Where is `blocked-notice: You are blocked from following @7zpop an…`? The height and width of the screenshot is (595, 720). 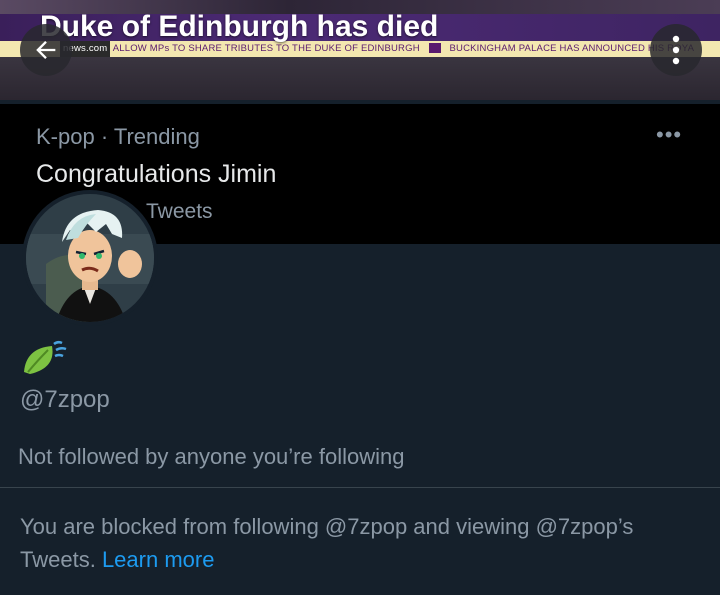 blocked-notice: You are blocked from following @7zpop an… is located at coordinates (360, 543).